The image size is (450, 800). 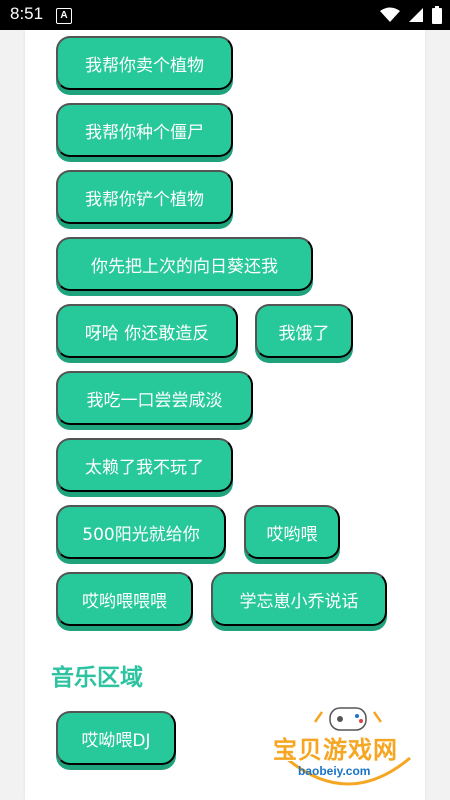 What do you see at coordinates (335, 750) in the screenshot?
I see `watermark-text: 宝贝游戏网` at bounding box center [335, 750].